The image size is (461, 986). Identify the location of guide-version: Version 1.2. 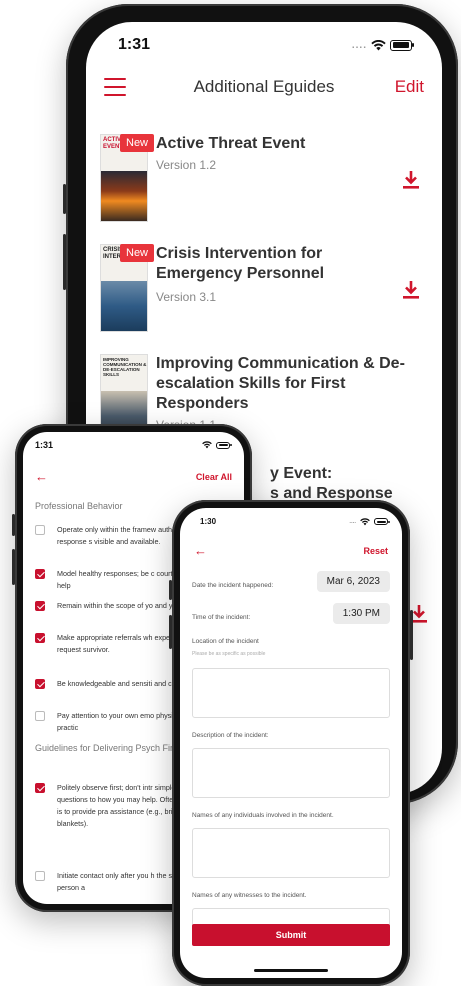
(186, 165).